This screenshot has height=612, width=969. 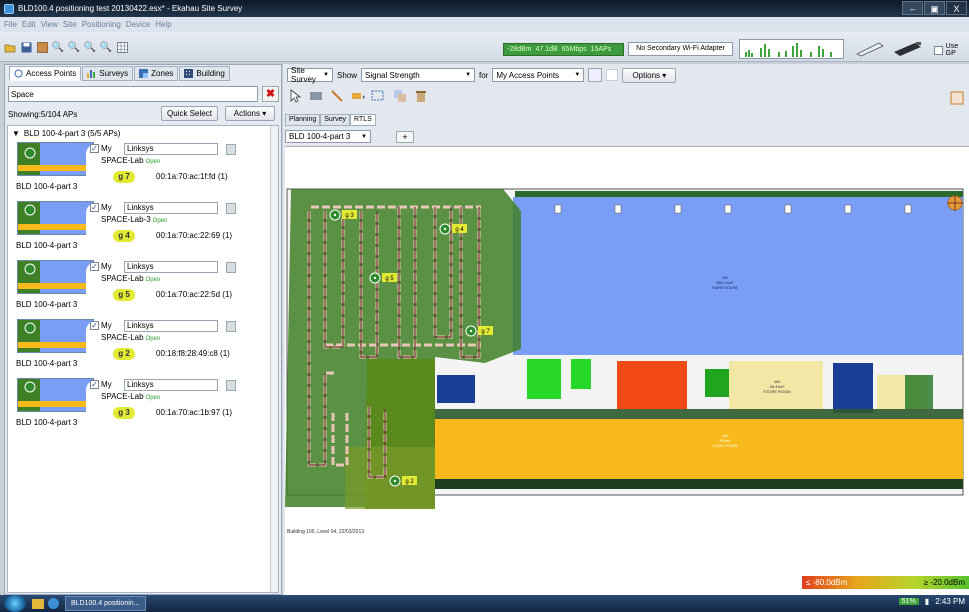 I want to click on refresh-icon, so click(x=595, y=75).